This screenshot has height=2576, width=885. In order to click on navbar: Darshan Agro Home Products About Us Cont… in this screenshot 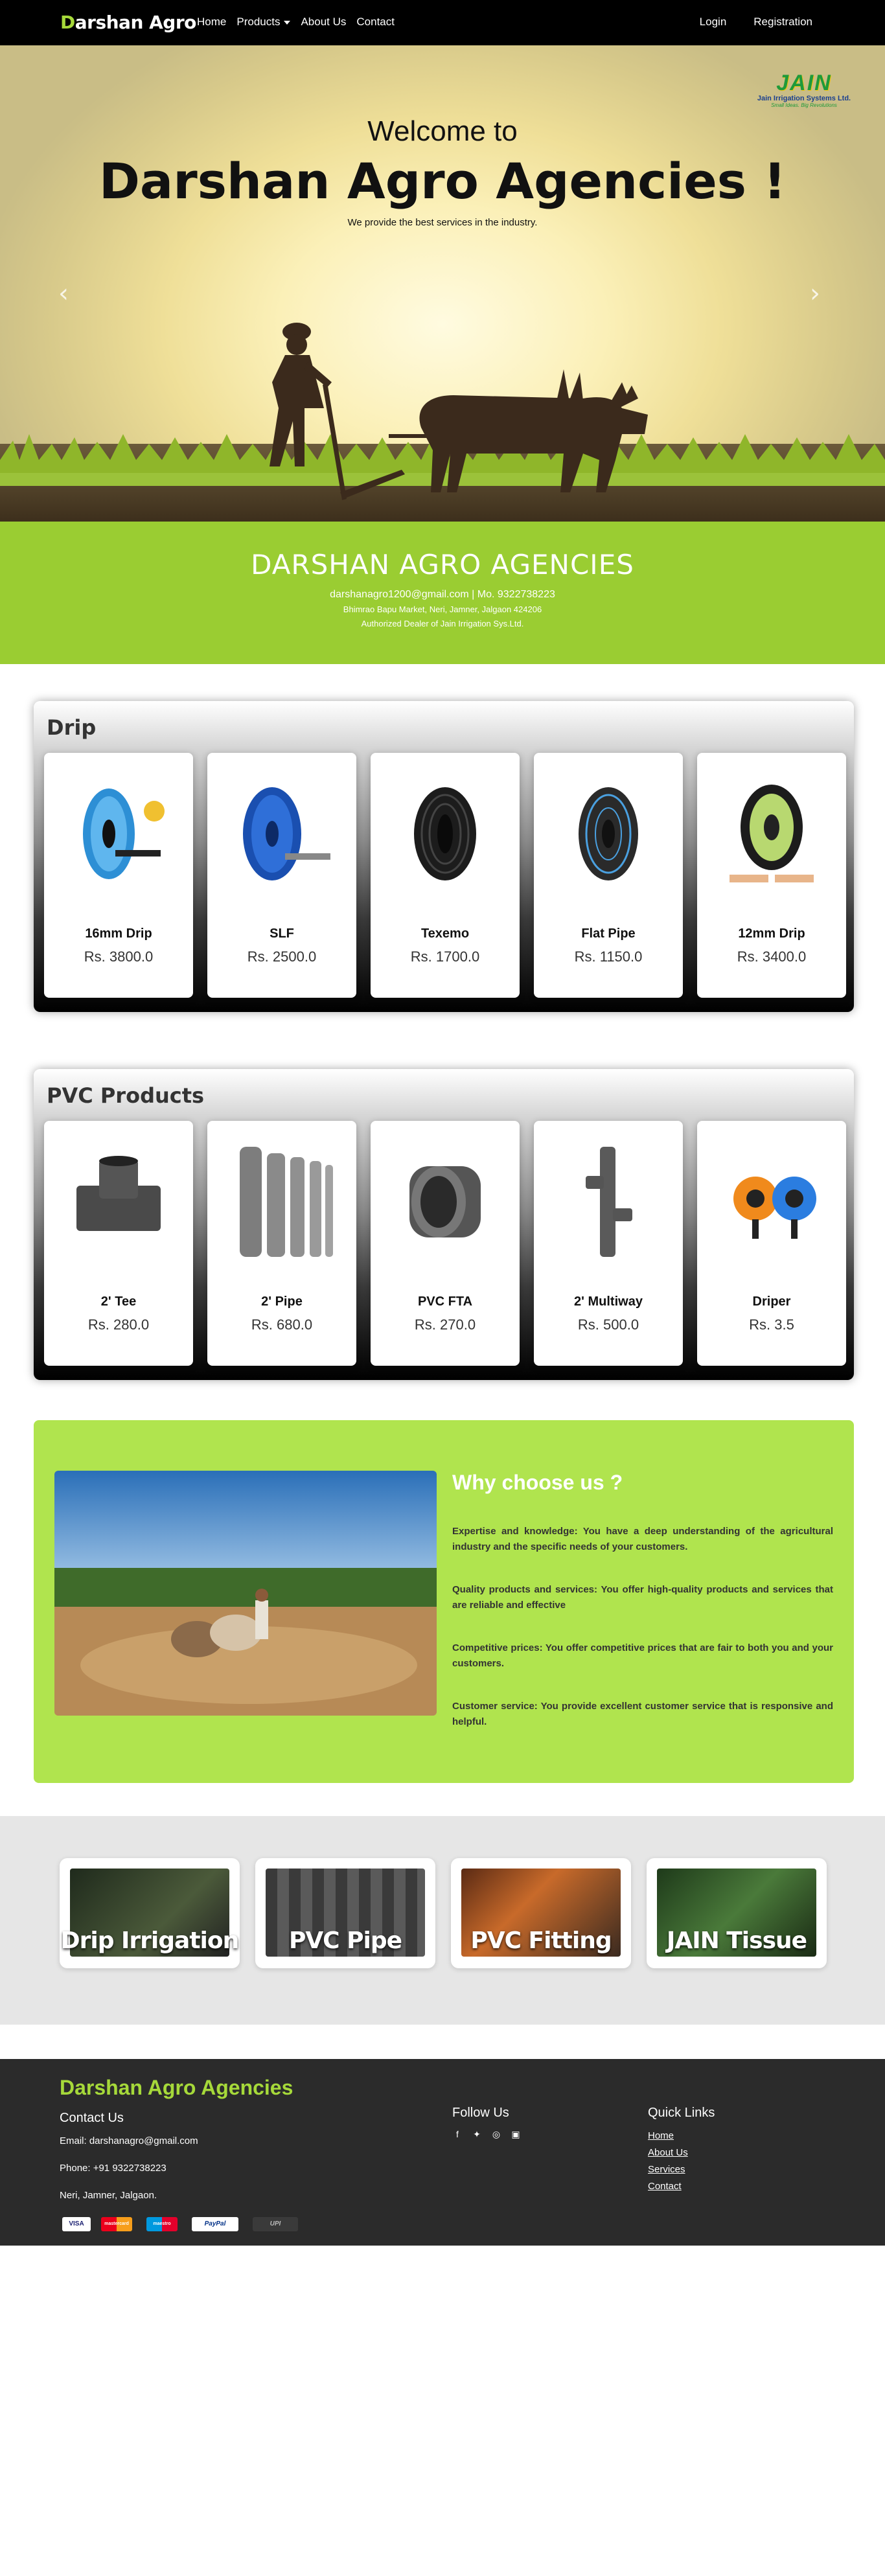, I will do `click(442, 22)`.